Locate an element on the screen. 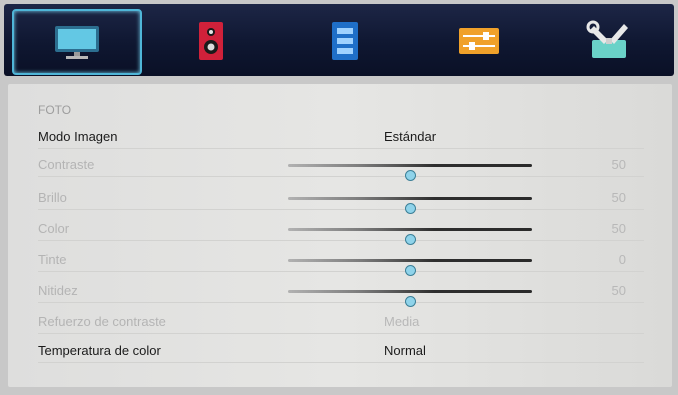 The width and height of the screenshot is (678, 395). row-tint: Tinte 0 is located at coordinates (341, 262).